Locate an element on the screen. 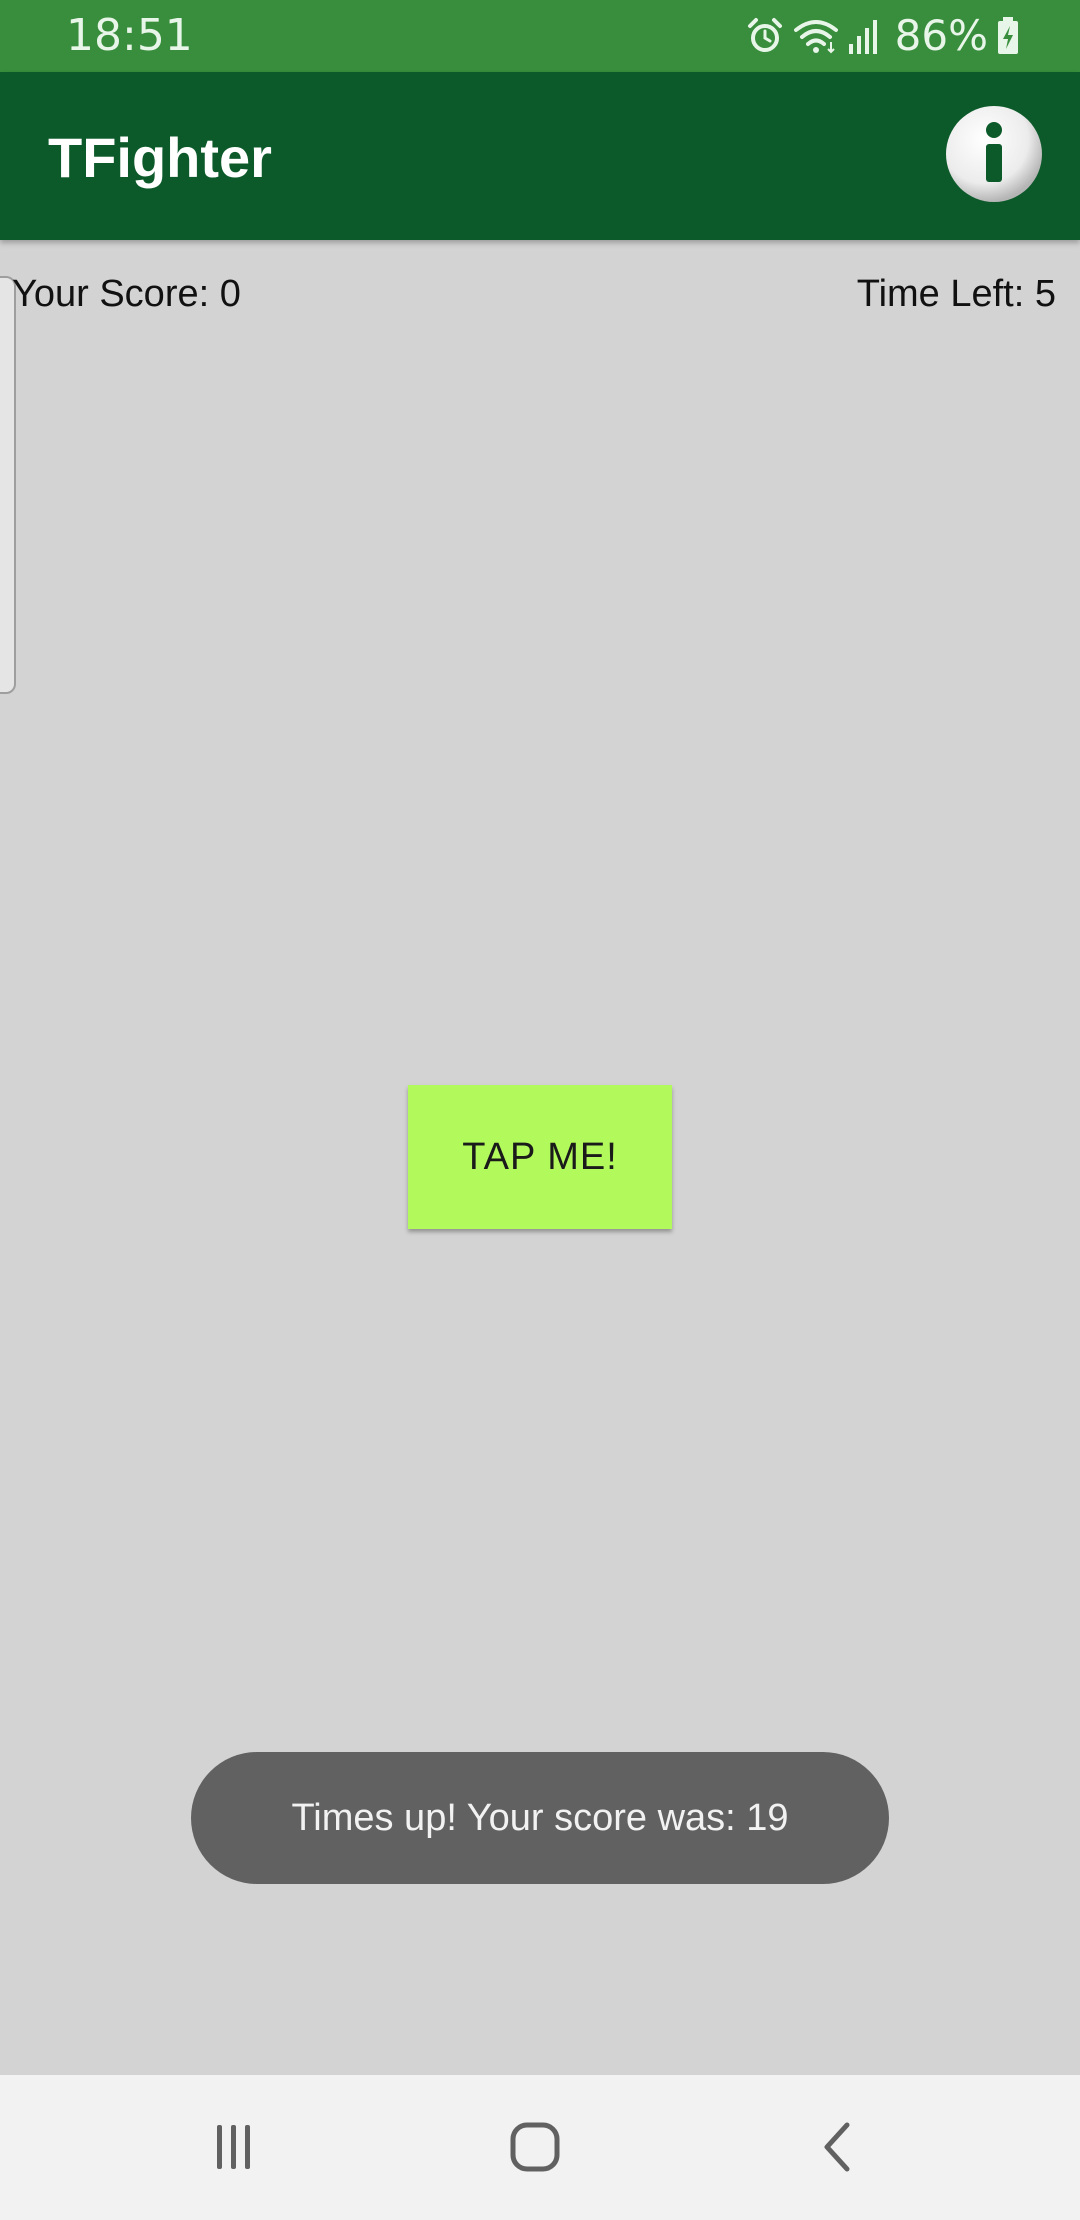  home-icon is located at coordinates (535, 2147).